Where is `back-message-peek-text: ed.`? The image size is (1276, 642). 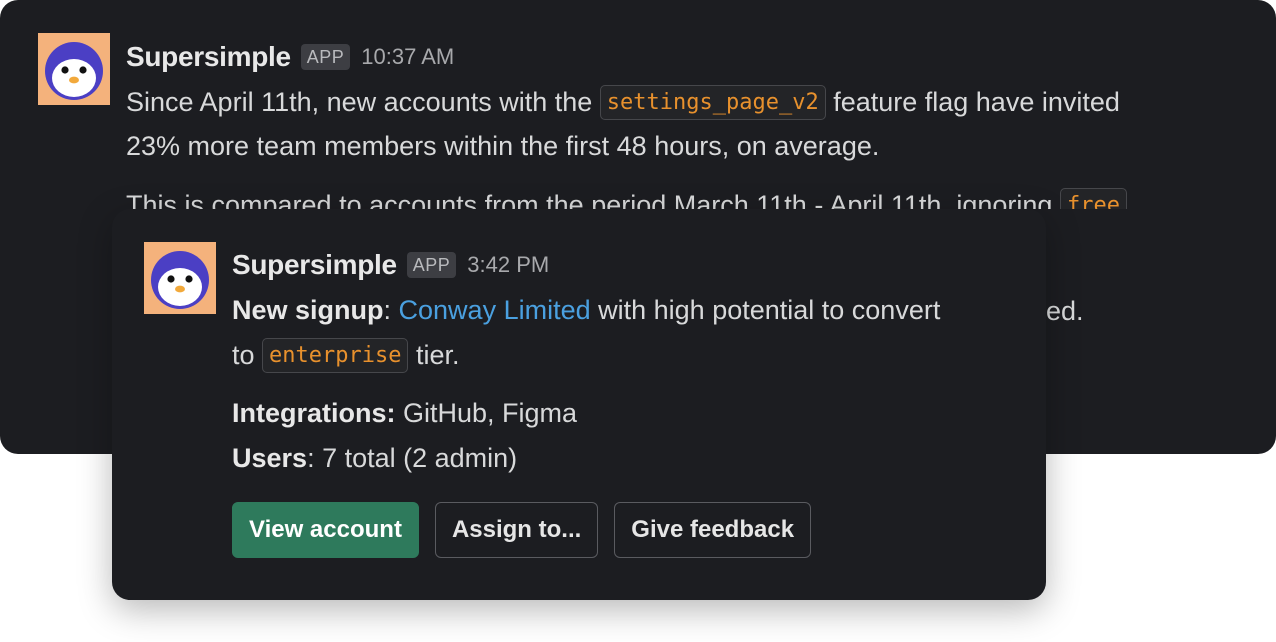 back-message-peek-text: ed. is located at coordinates (1065, 311).